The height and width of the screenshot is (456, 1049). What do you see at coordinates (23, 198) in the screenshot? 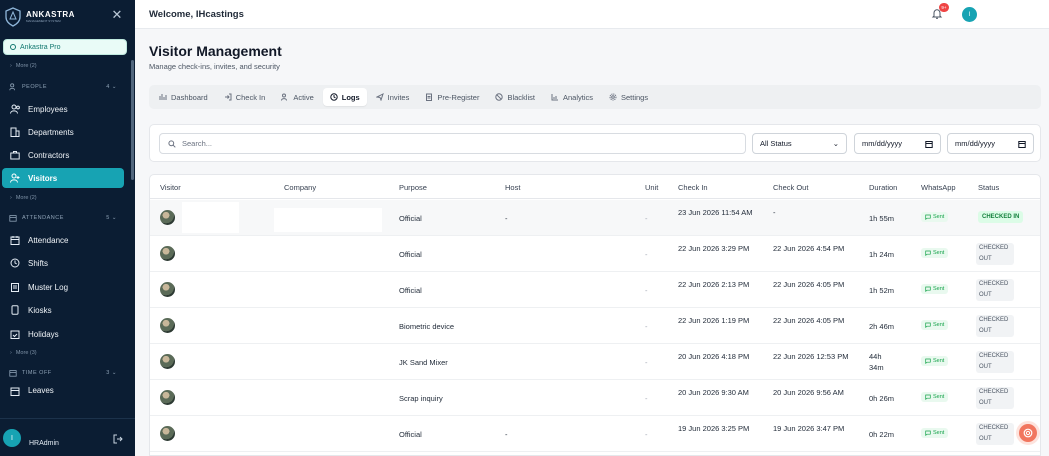
I see `more-people: › More (2)` at bounding box center [23, 198].